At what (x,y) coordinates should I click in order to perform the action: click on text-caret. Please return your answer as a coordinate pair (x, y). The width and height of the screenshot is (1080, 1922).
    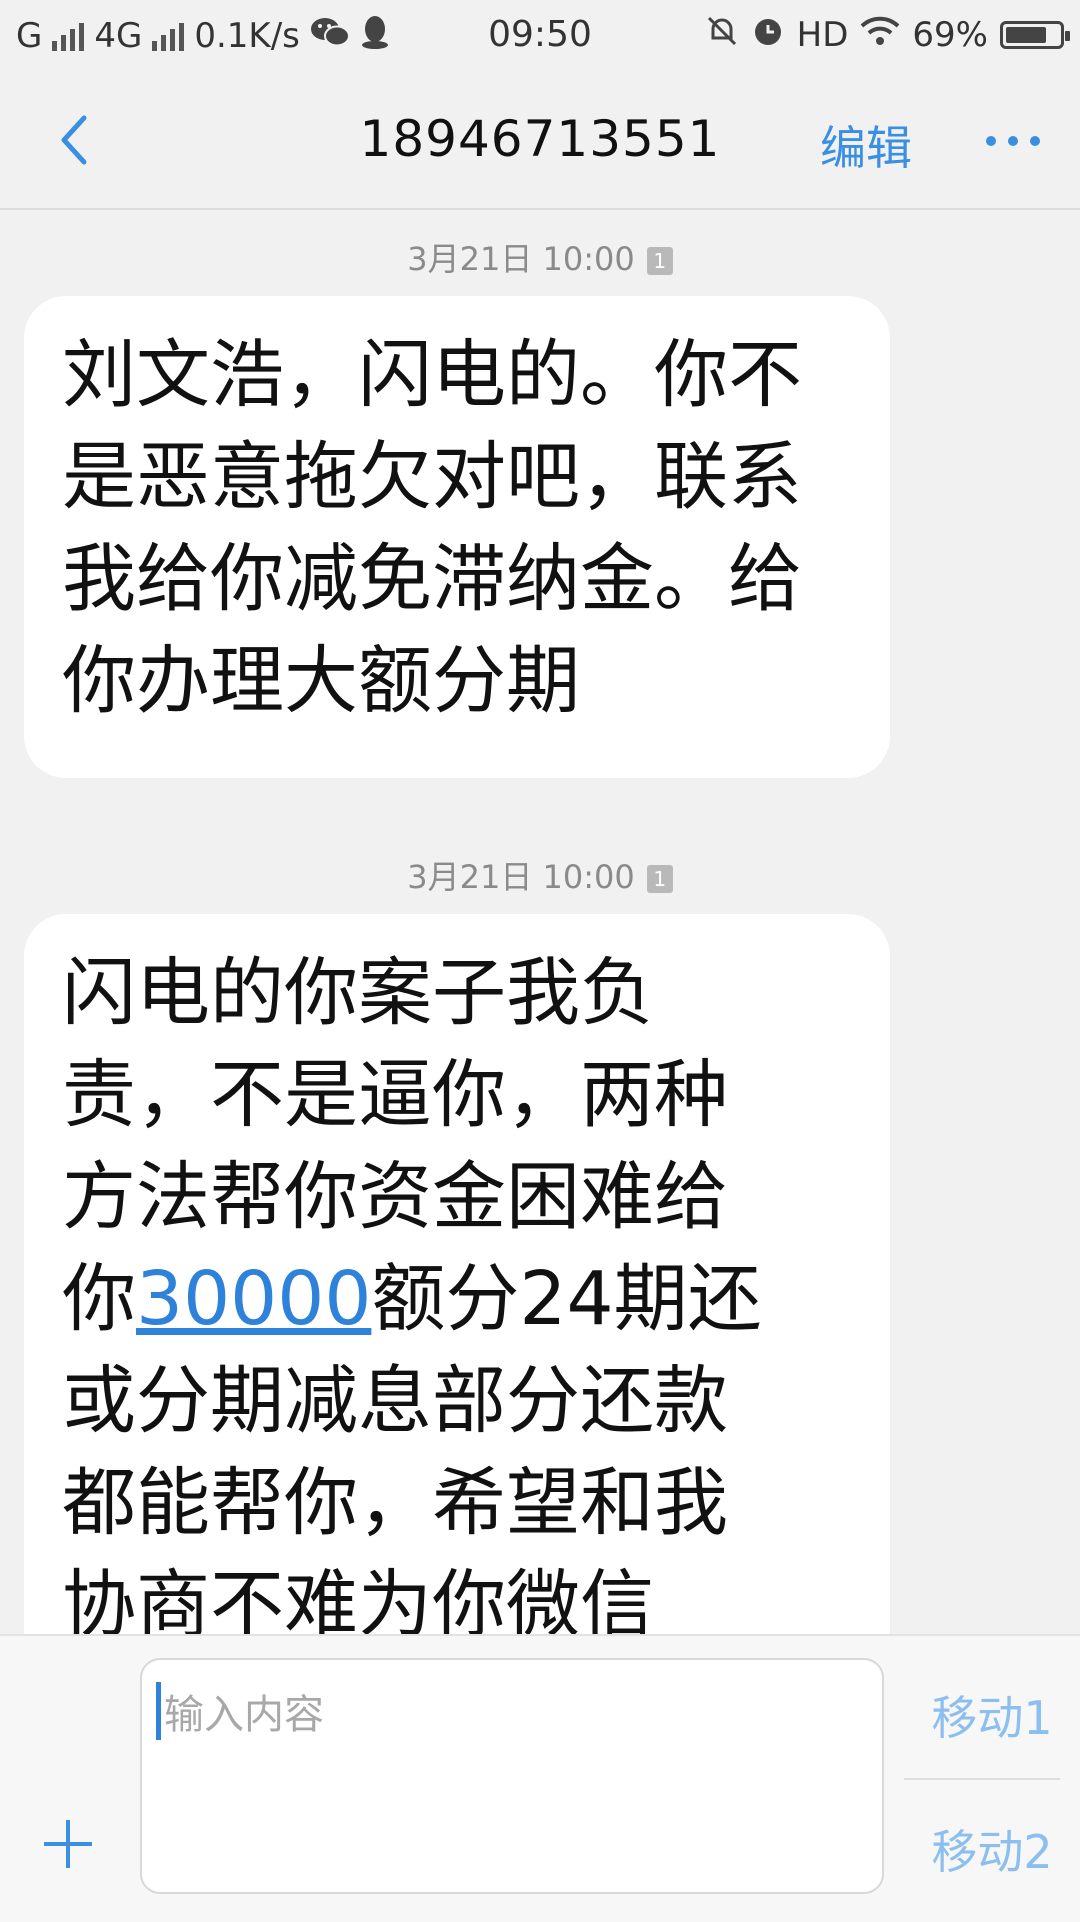
    Looking at the image, I should click on (158, 1711).